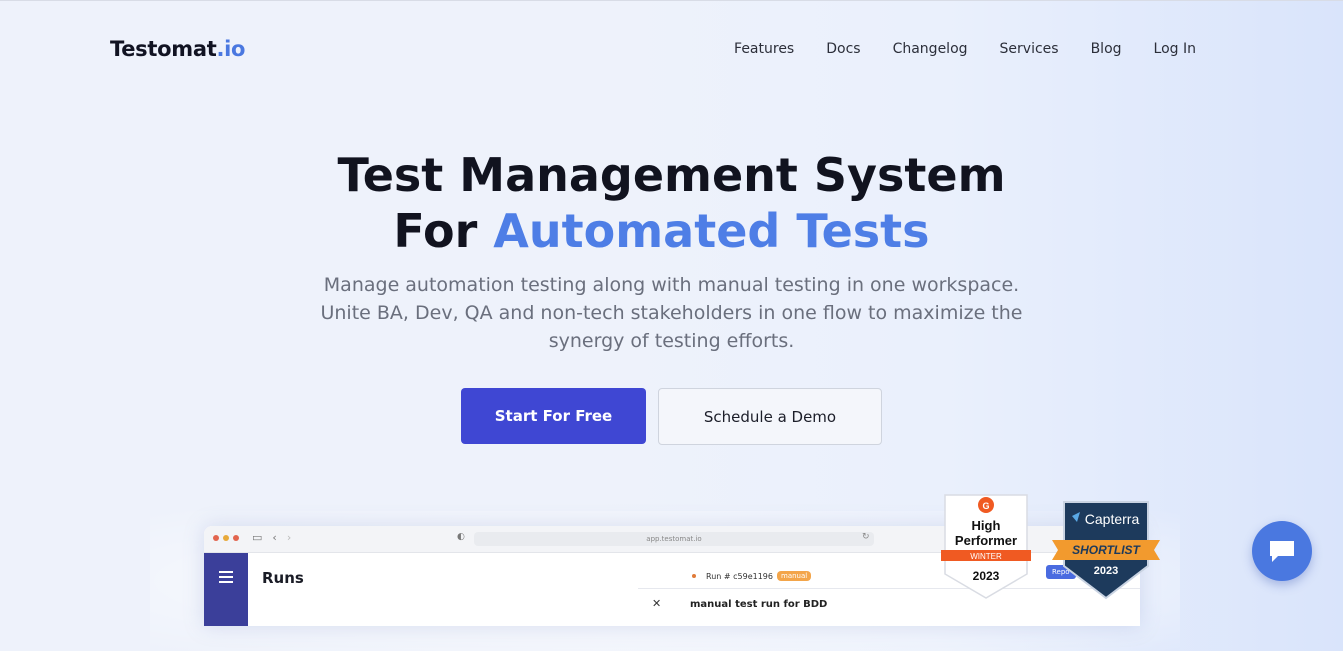 The image size is (1343, 651). I want to click on hero-title-line1: Test Management System, so click(671, 175).